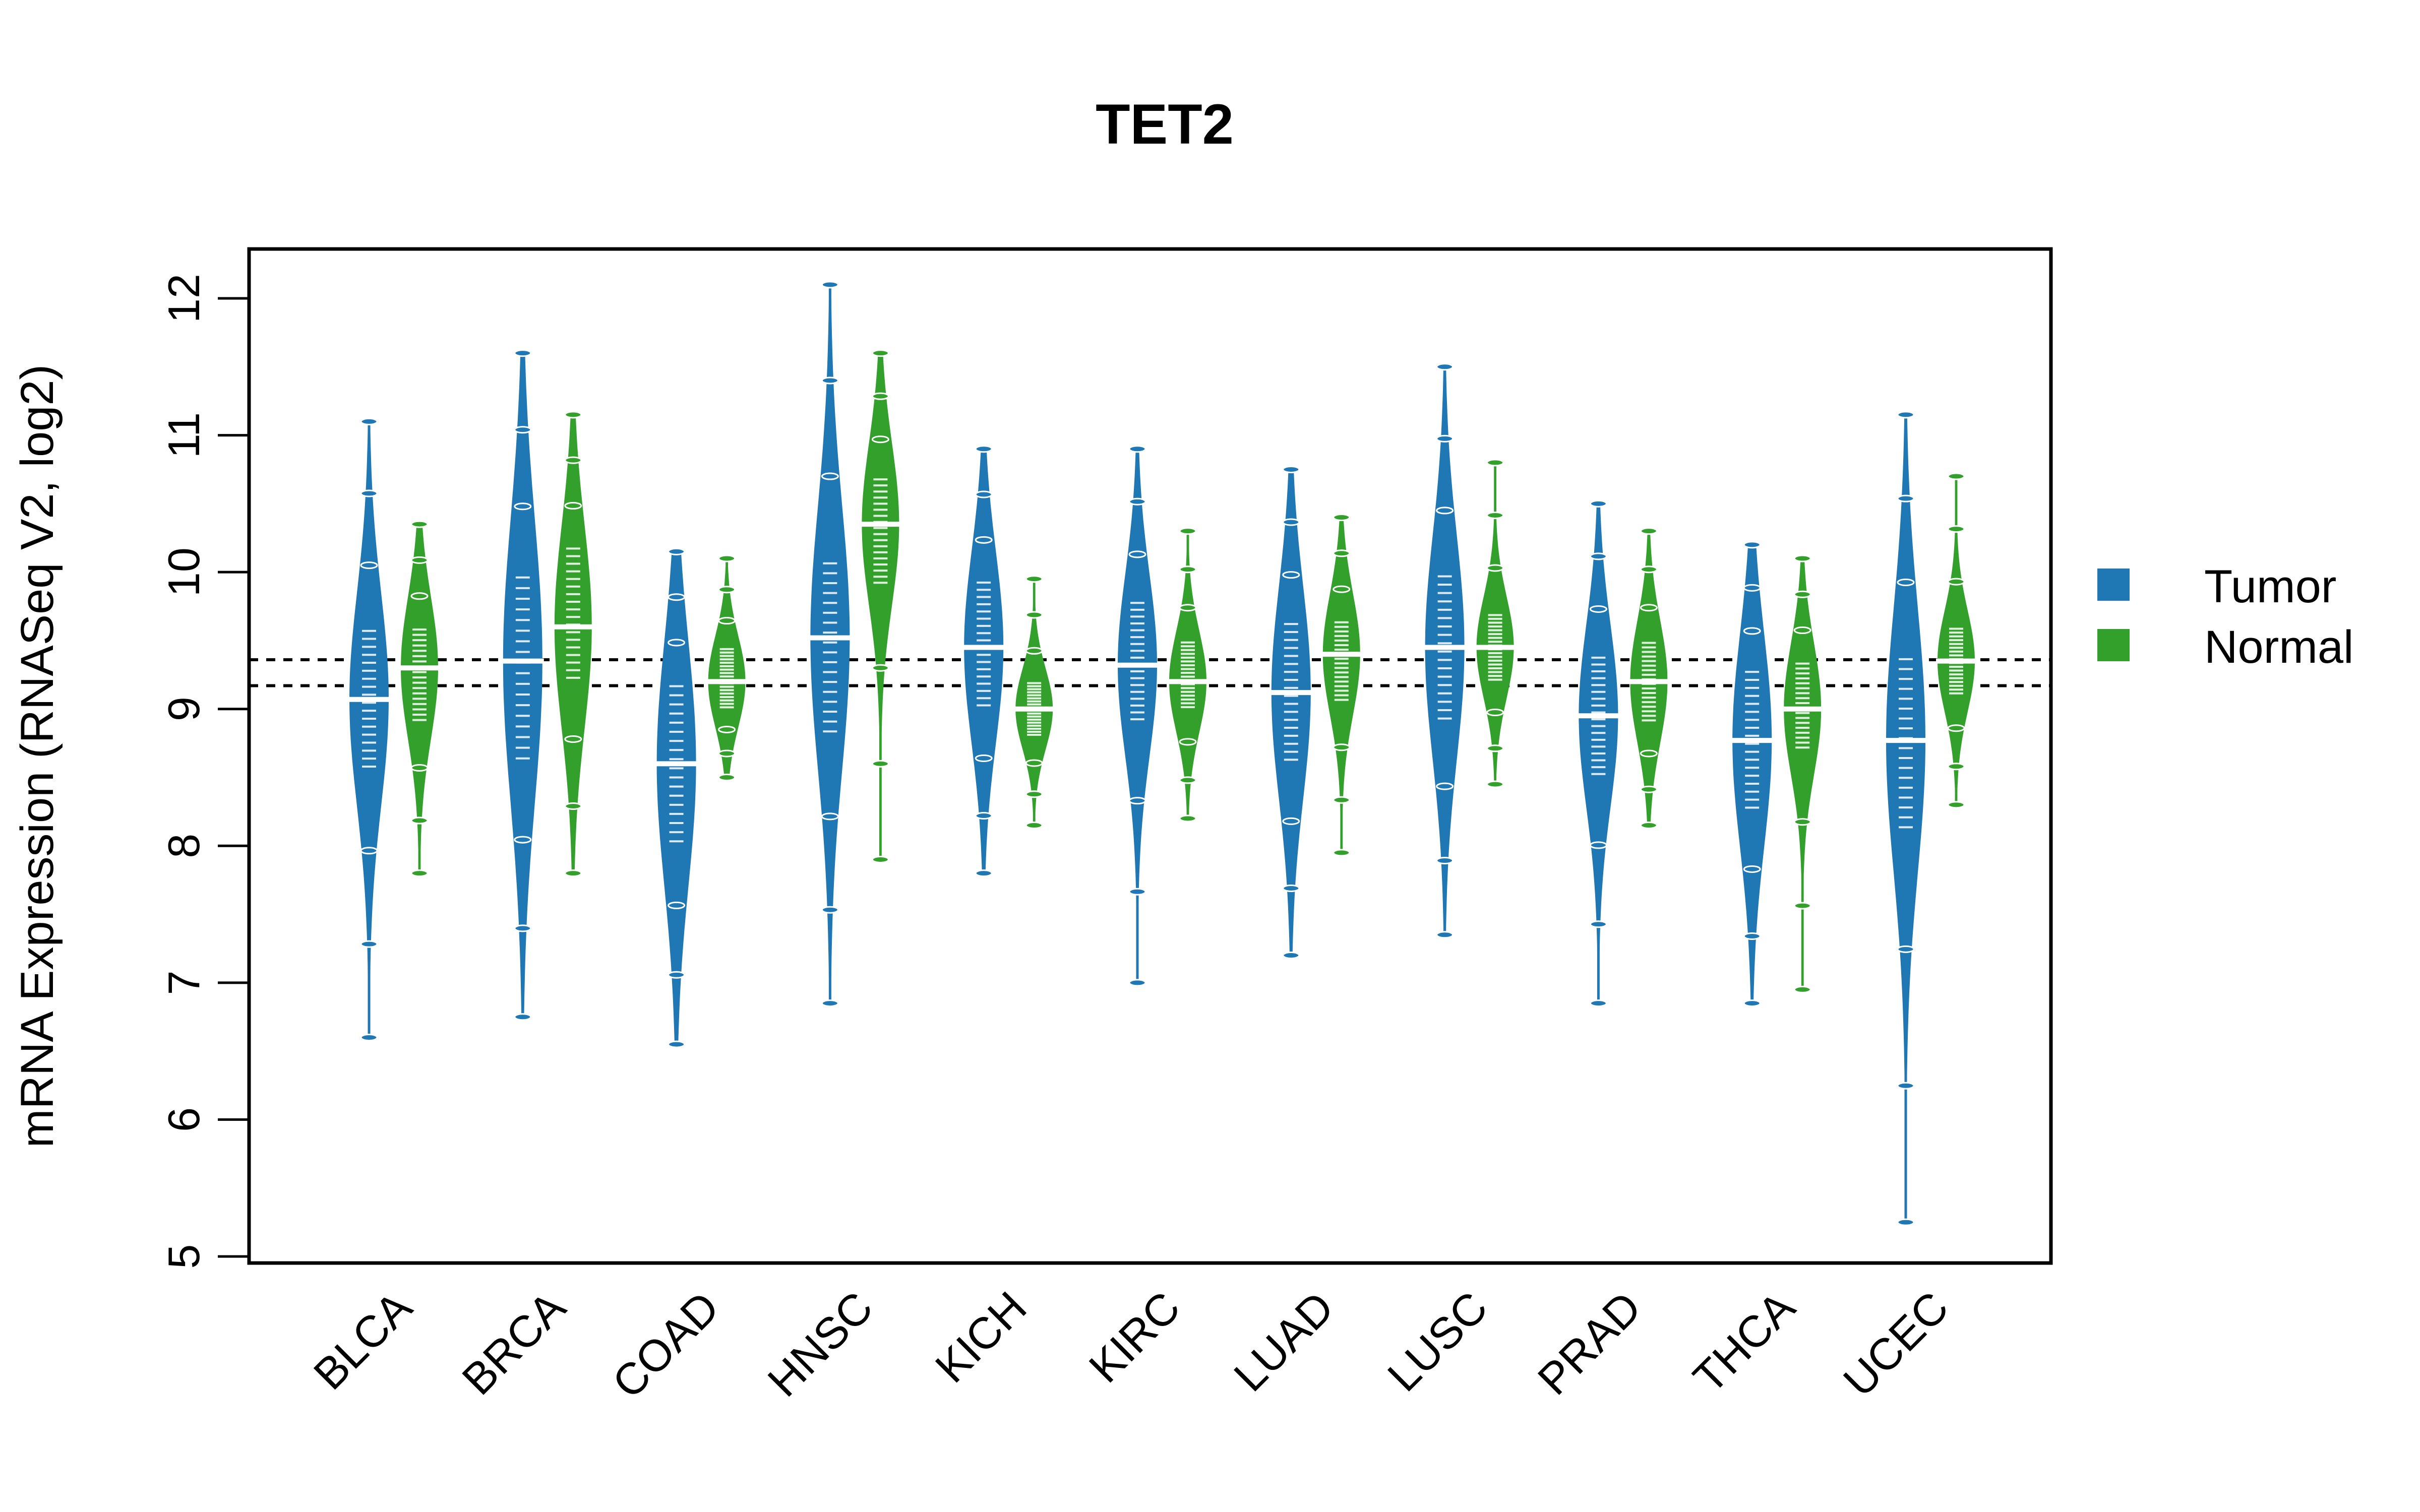 This screenshot has height=1512, width=2420. What do you see at coordinates (369, 729) in the screenshot?
I see `violin-tumor-blca` at bounding box center [369, 729].